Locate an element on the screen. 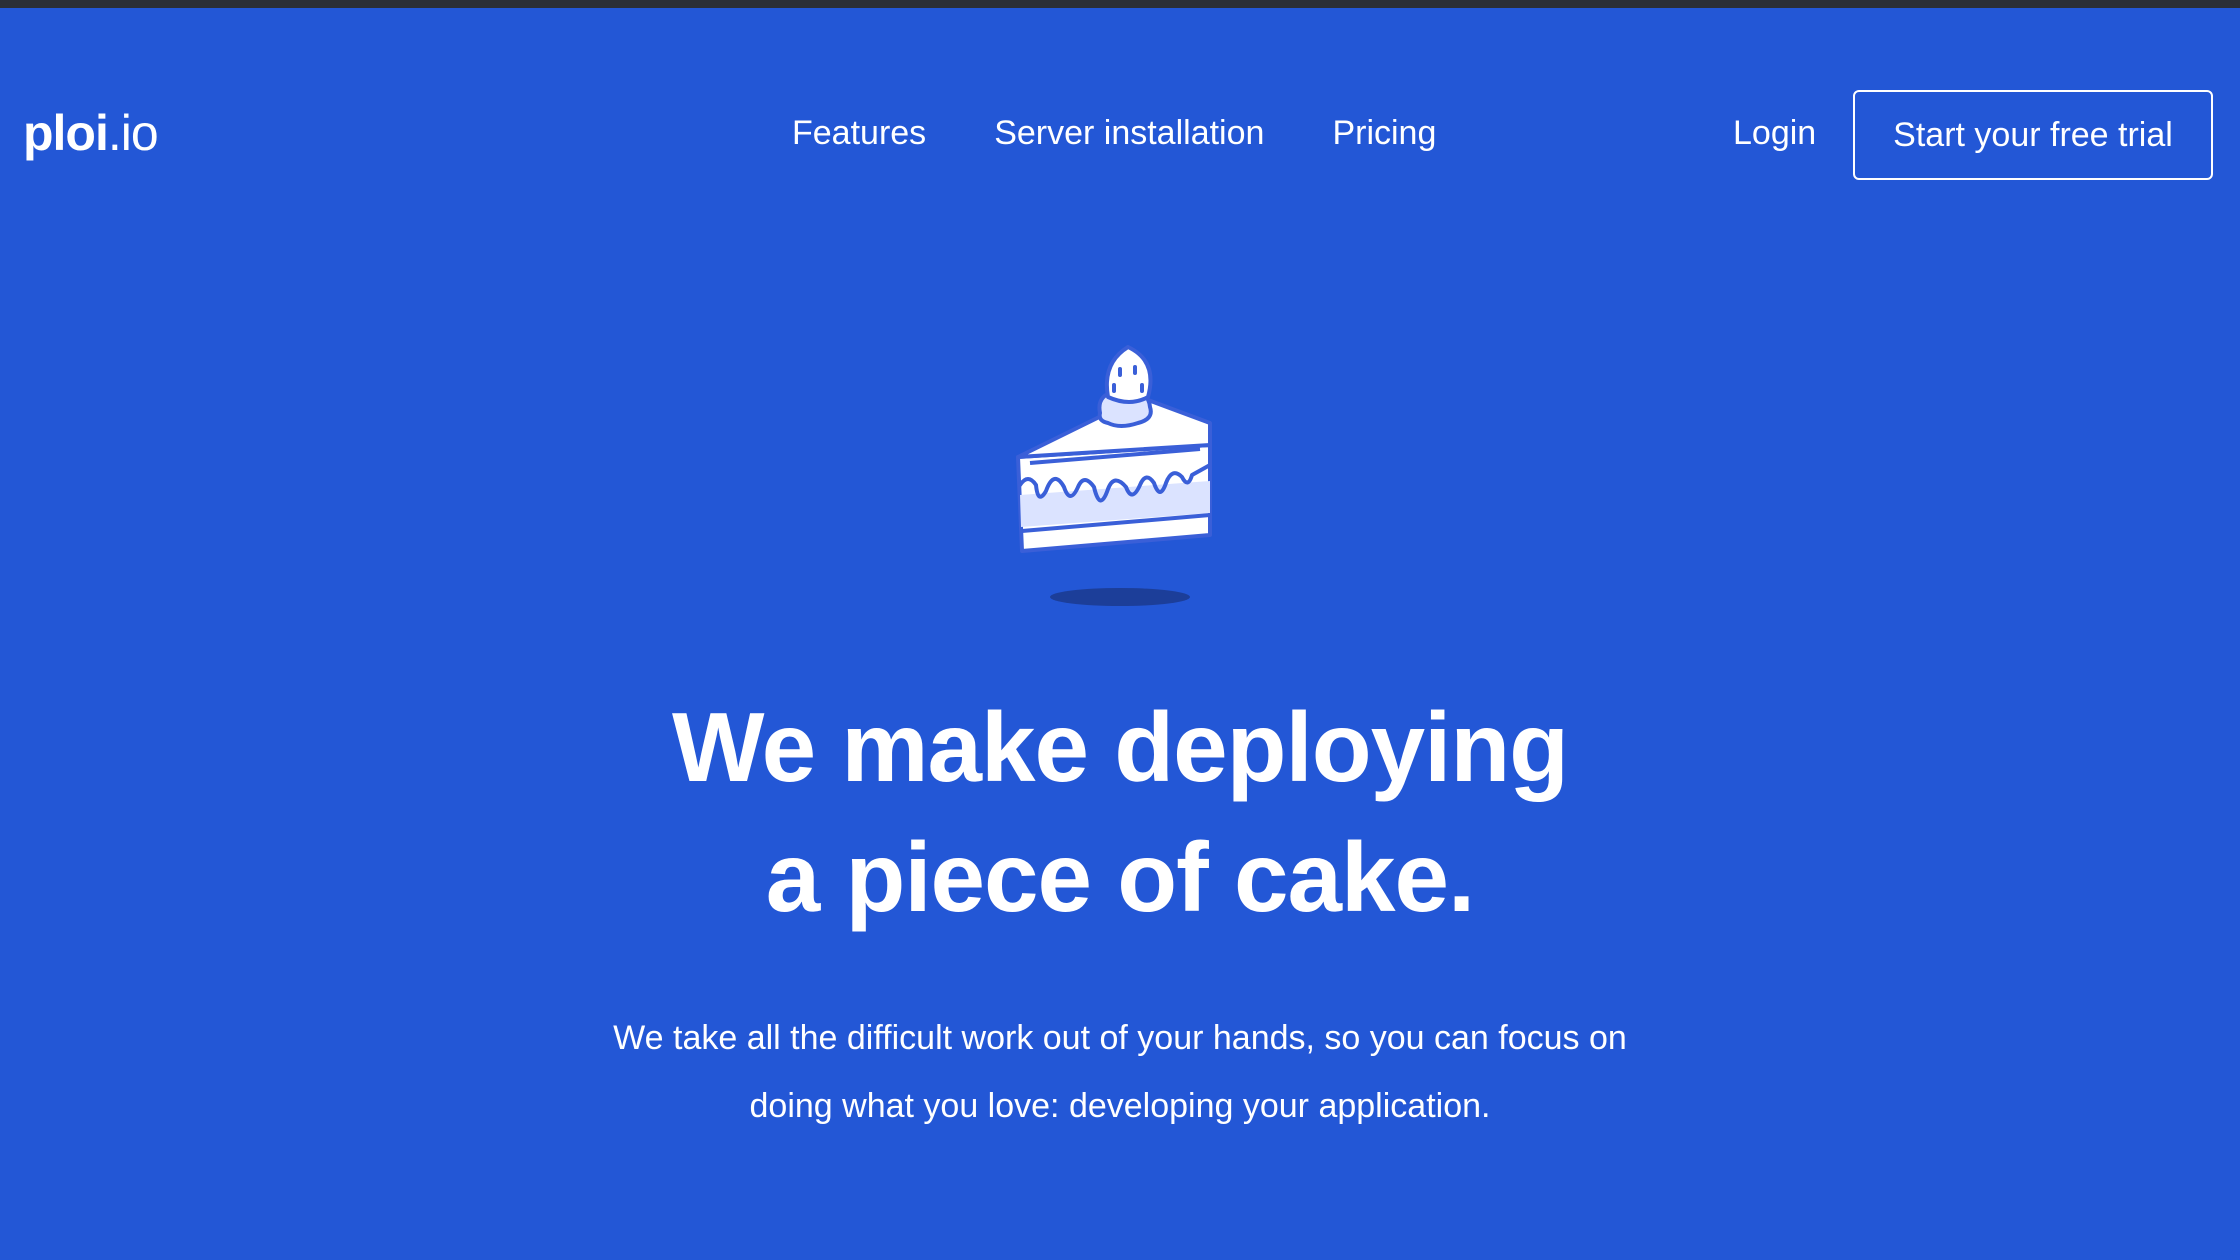 This screenshot has width=2240, height=1260. nav-link-server-installation: Server installation is located at coordinates (1129, 133).